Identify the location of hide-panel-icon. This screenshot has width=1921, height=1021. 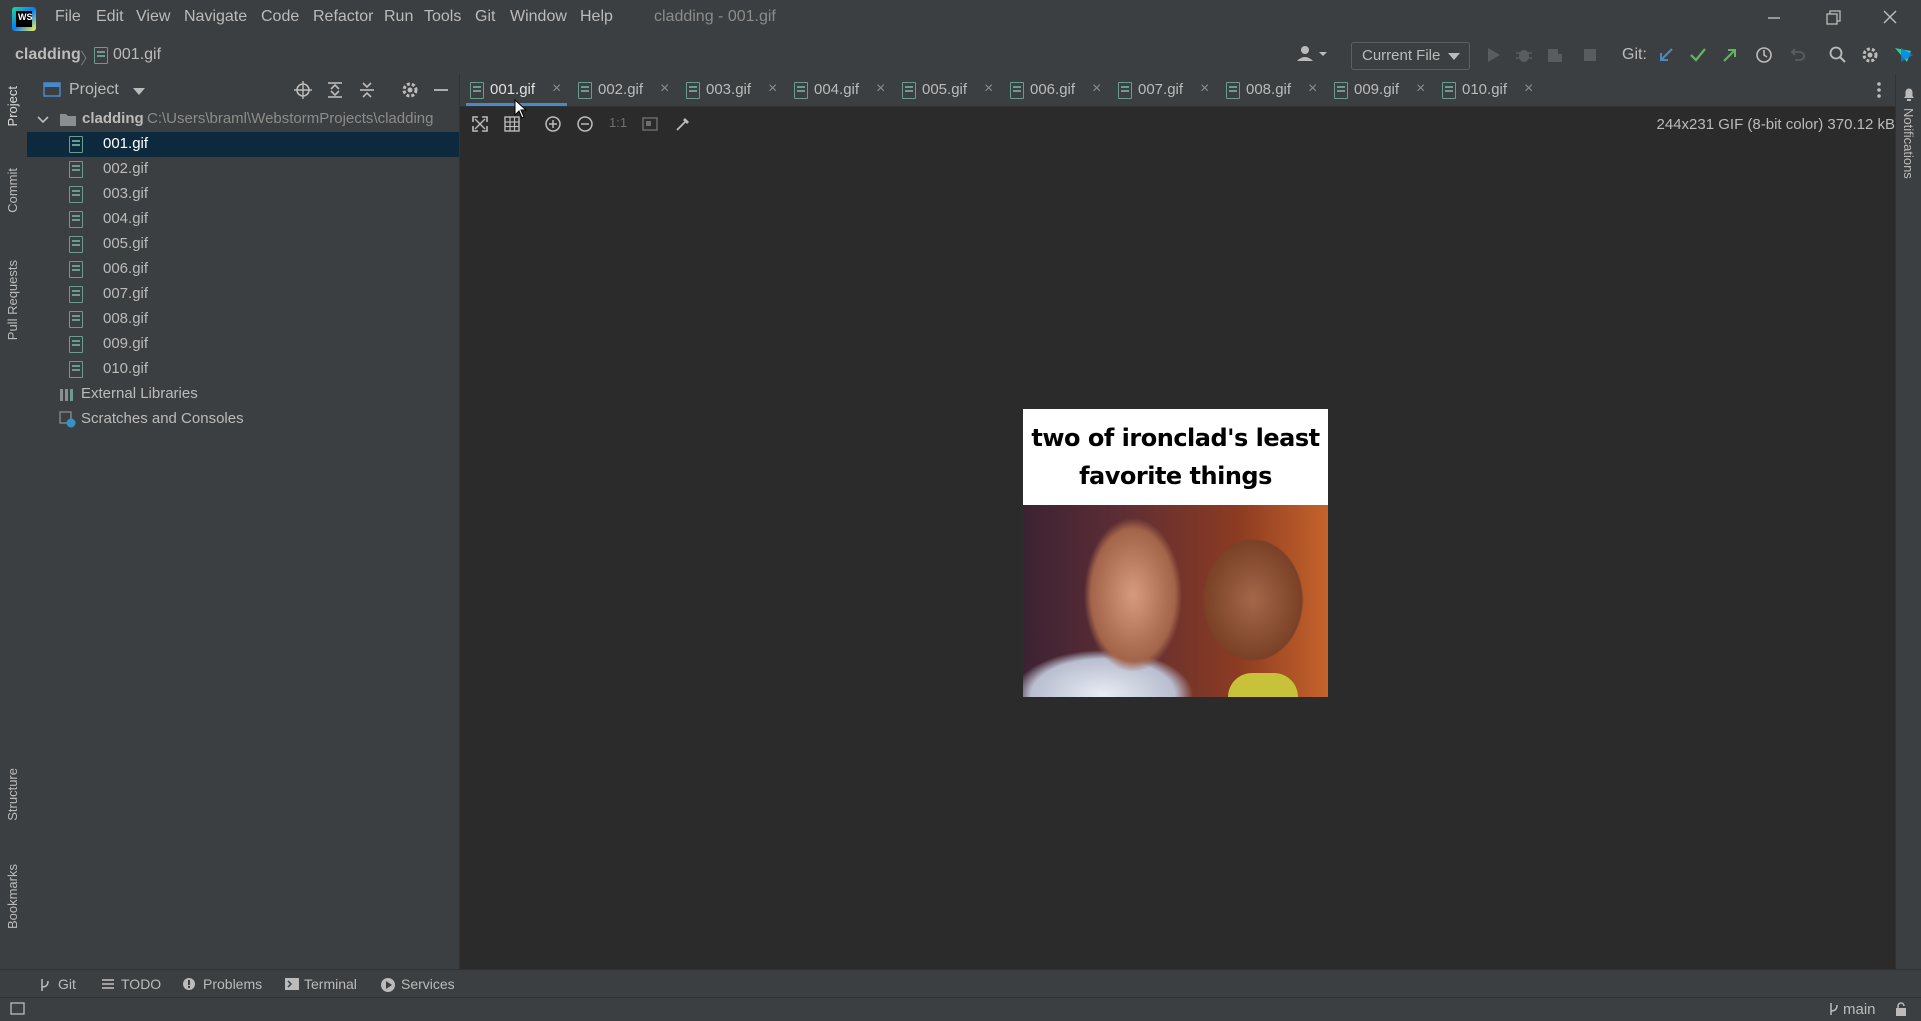
(441, 90).